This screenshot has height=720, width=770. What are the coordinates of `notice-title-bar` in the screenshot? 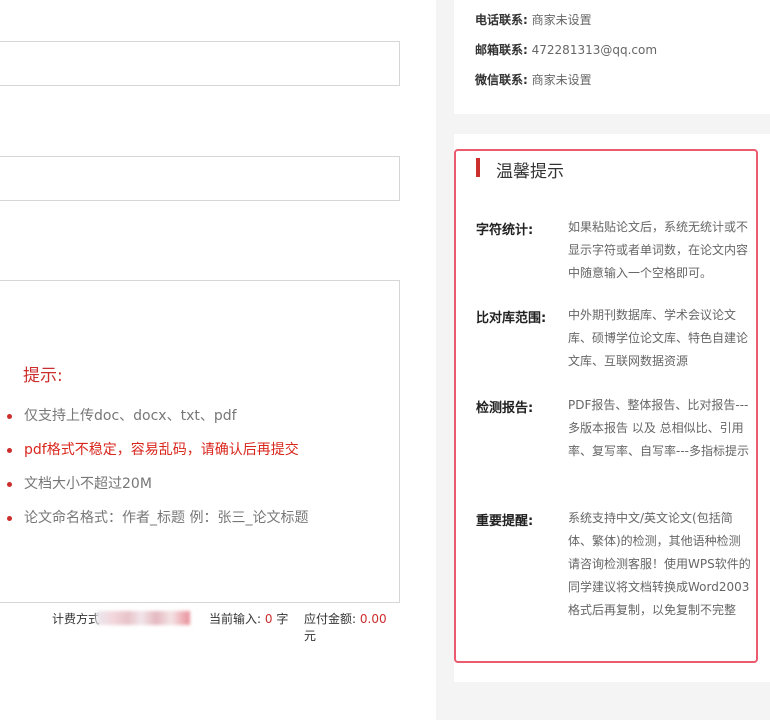 It's located at (478, 167).